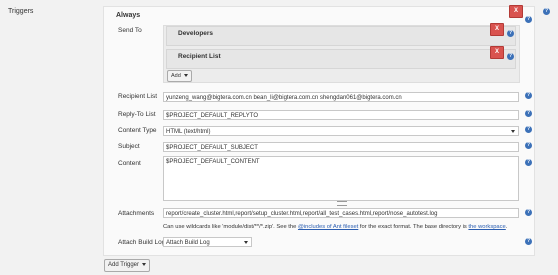  I want to click on content-type-select: HTML (text/html), so click(341, 131).